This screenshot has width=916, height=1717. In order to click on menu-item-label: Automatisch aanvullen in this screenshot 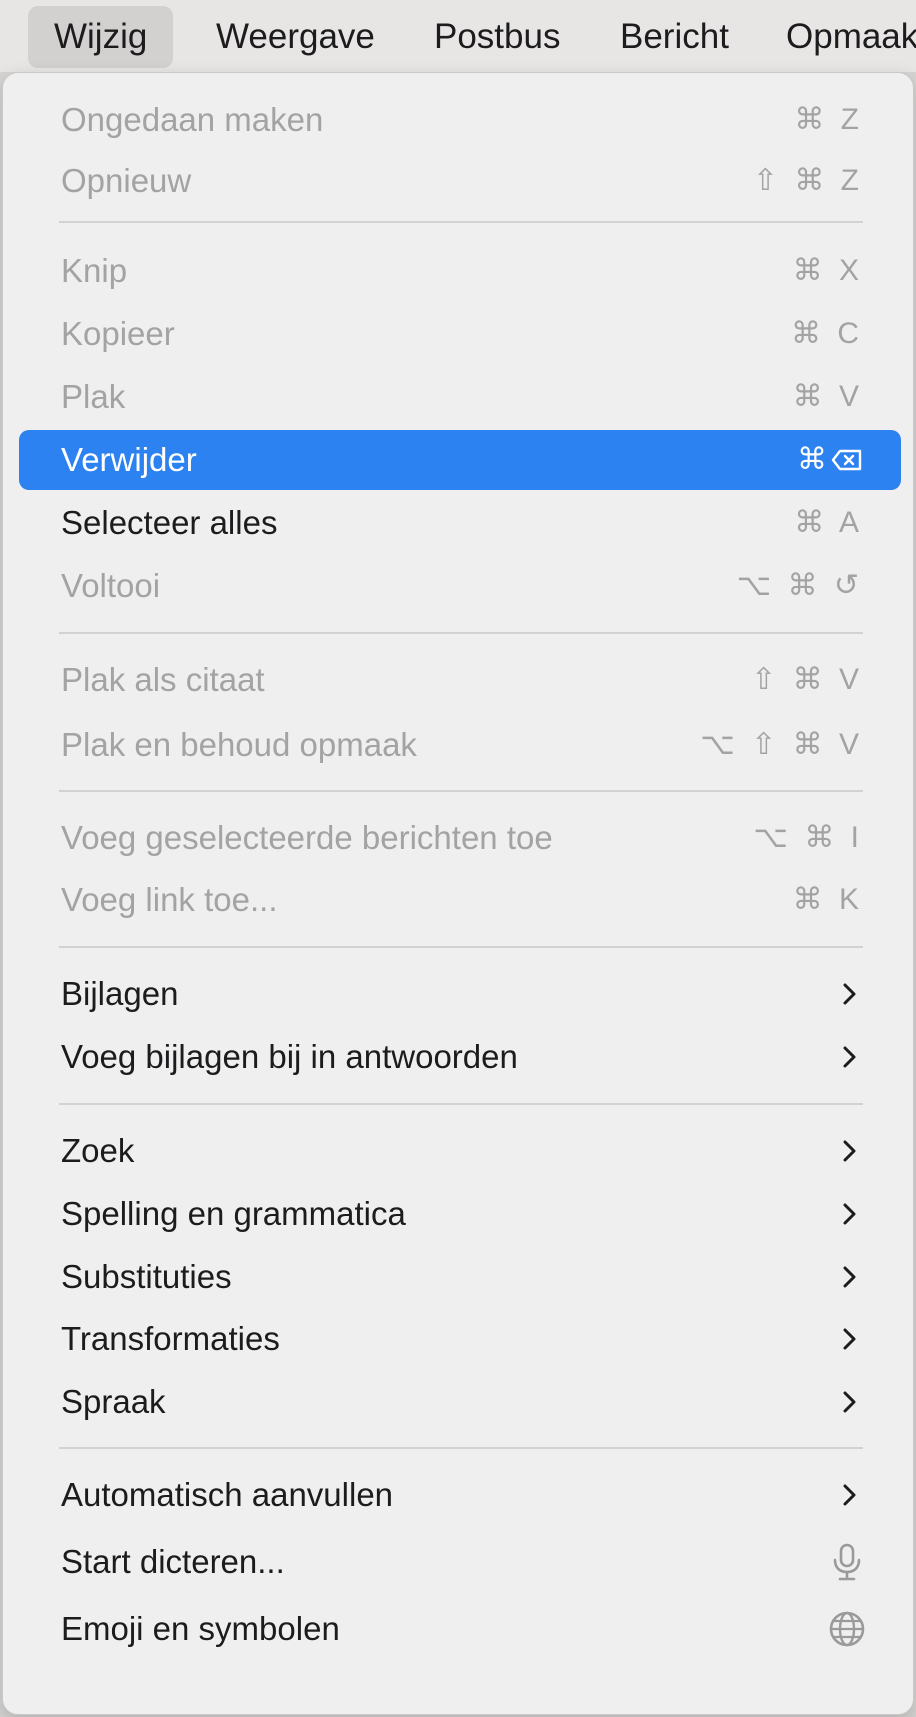, I will do `click(227, 1494)`.